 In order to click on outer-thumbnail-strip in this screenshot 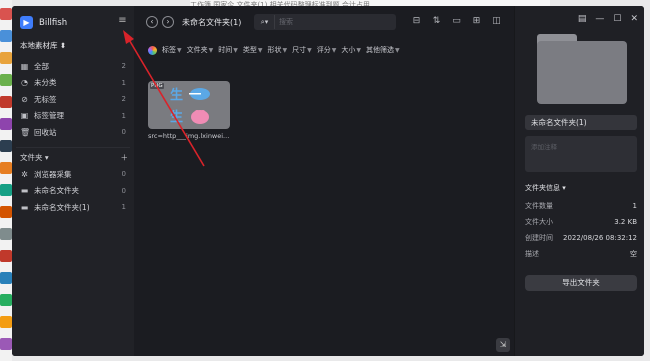, I will do `click(6, 180)`.